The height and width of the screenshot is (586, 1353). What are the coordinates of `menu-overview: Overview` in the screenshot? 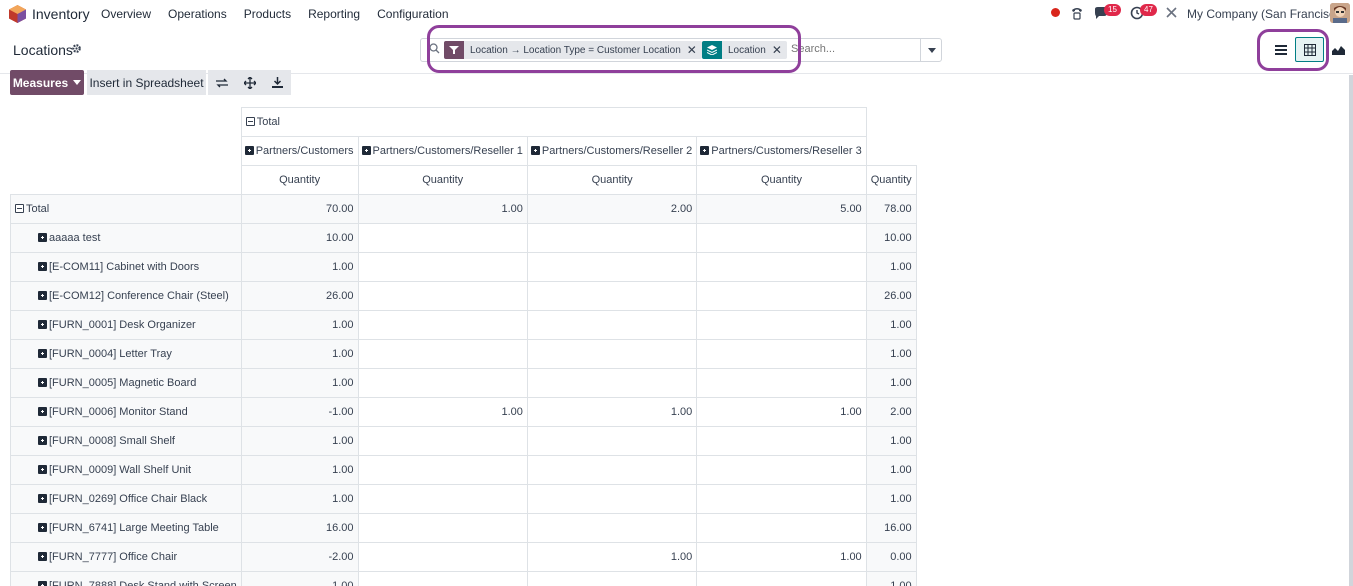 It's located at (126, 14).